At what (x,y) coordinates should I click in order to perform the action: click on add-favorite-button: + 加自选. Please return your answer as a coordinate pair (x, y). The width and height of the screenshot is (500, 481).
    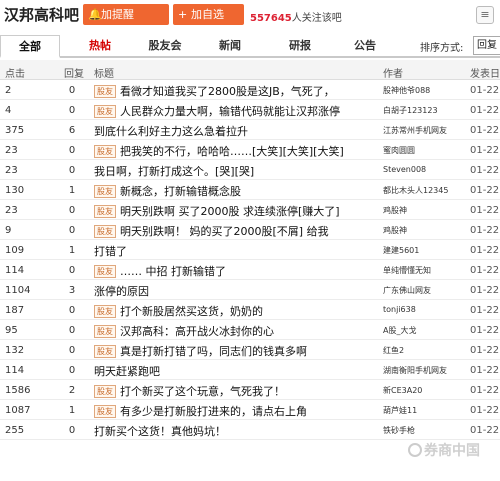
    Looking at the image, I should click on (208, 14).